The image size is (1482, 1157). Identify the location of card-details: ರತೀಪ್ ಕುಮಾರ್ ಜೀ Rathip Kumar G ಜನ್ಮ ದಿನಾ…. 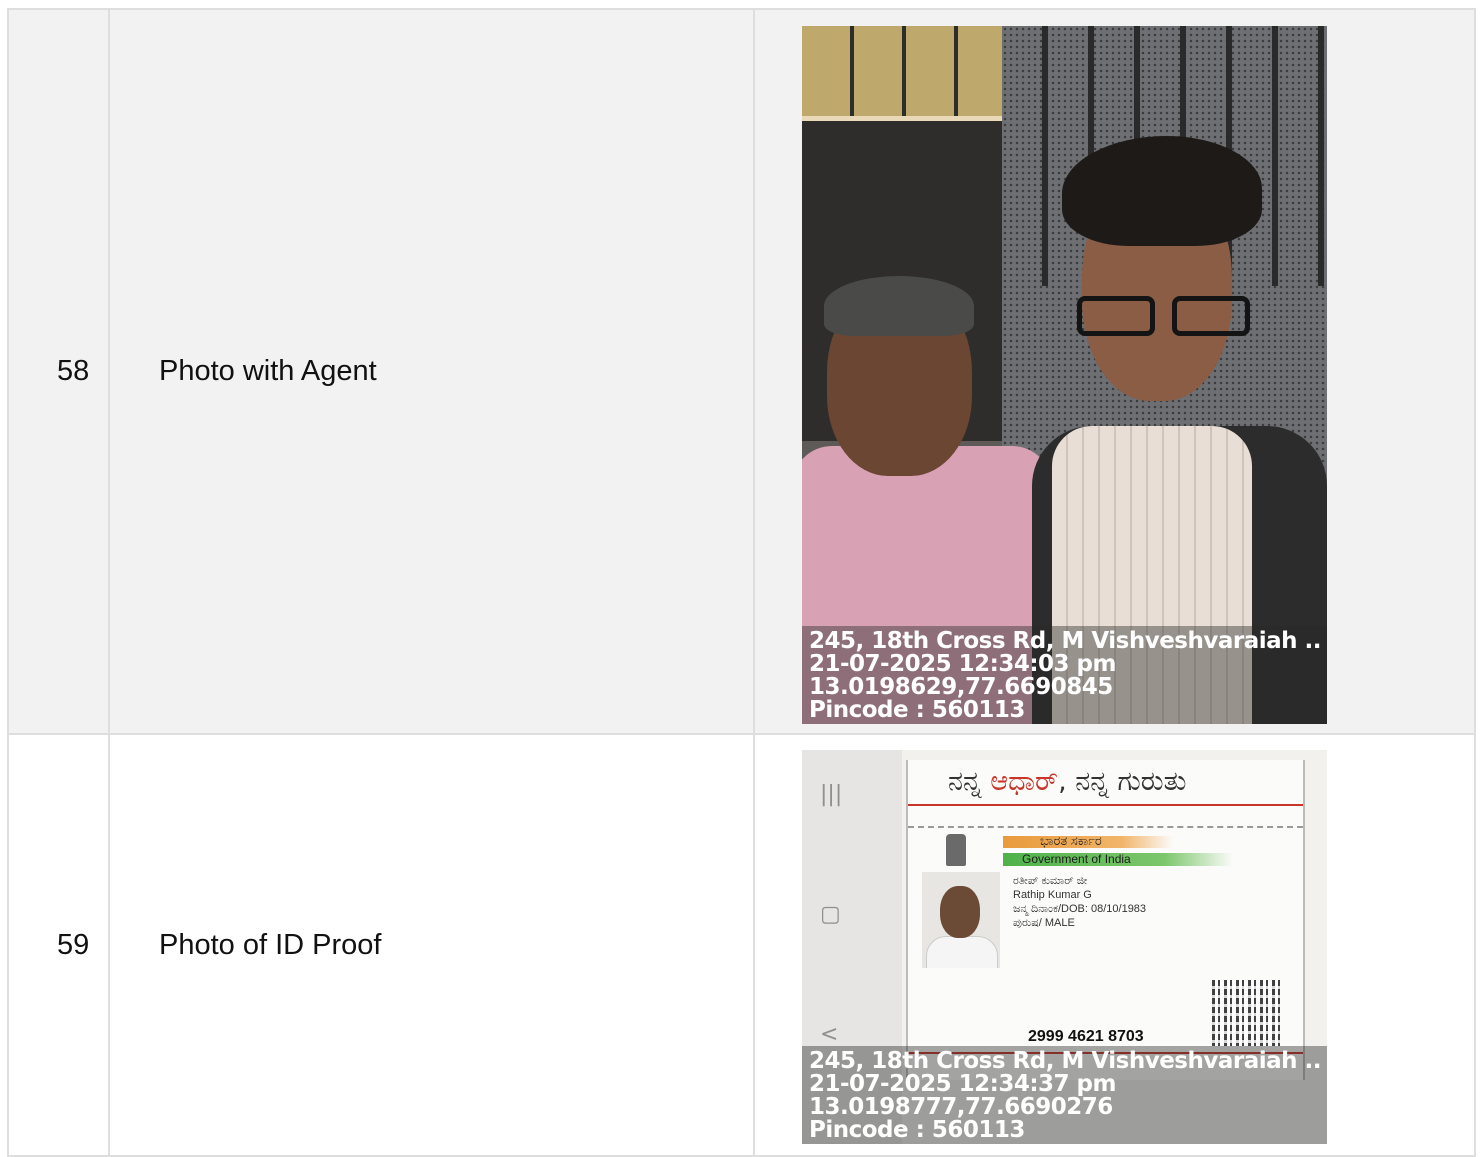
(1079, 902).